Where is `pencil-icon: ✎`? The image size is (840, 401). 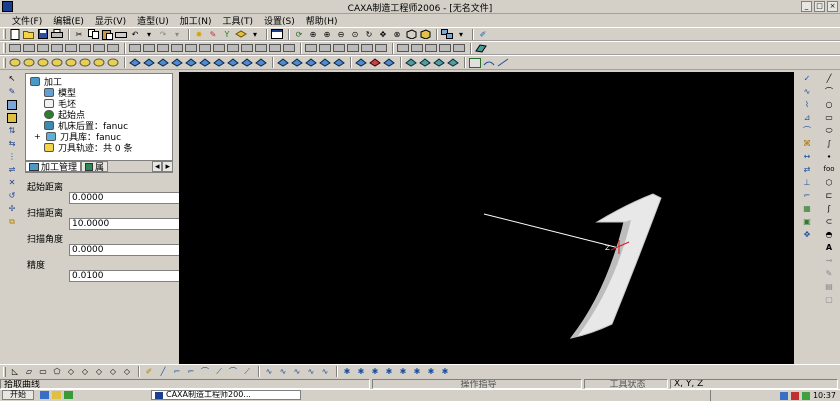
pencil-icon: ✎ is located at coordinates (12, 91).